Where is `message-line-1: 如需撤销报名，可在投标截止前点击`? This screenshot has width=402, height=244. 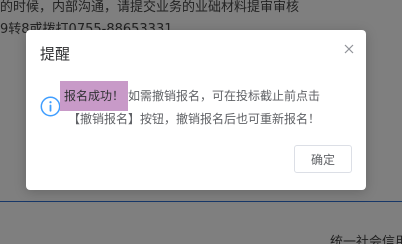
message-line-1: 如需撤销报名，可在投标截止前点击 is located at coordinates (224, 96).